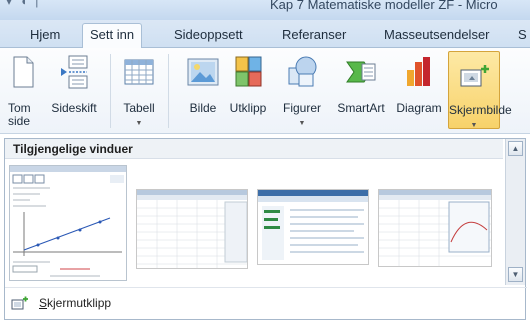 This screenshot has width=530, height=325. What do you see at coordinates (361, 72) in the screenshot?
I see `smartart-icon` at bounding box center [361, 72].